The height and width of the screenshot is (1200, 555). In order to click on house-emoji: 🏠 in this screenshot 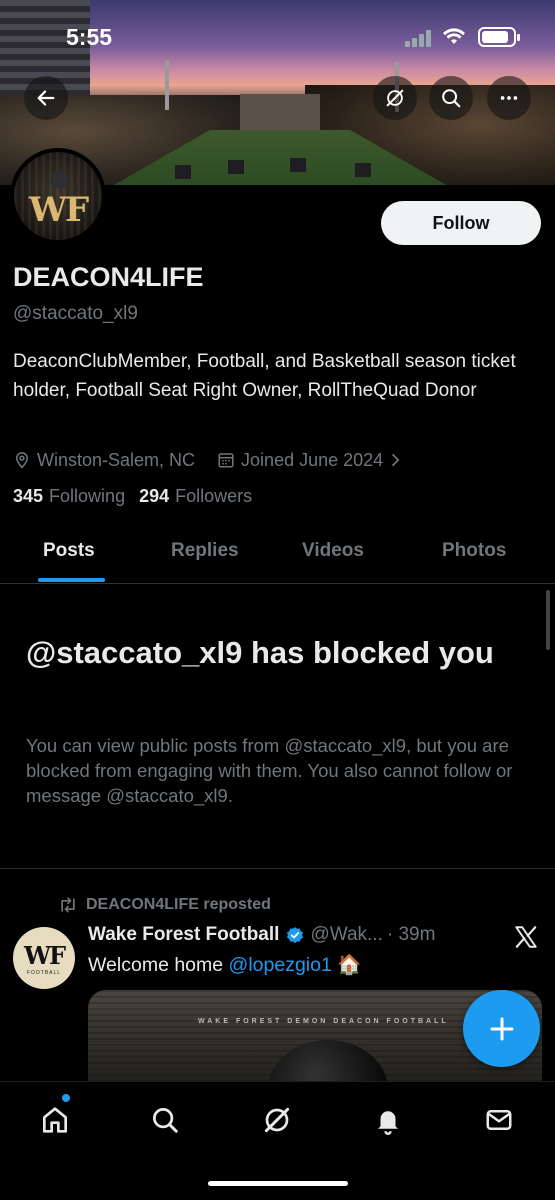, I will do `click(349, 965)`.